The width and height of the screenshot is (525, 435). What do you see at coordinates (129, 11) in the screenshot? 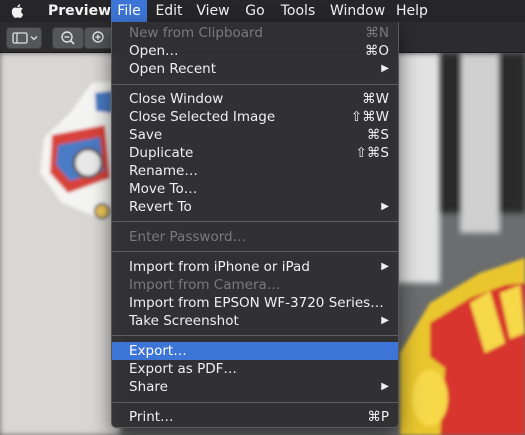
I see `menu-file: File` at bounding box center [129, 11].